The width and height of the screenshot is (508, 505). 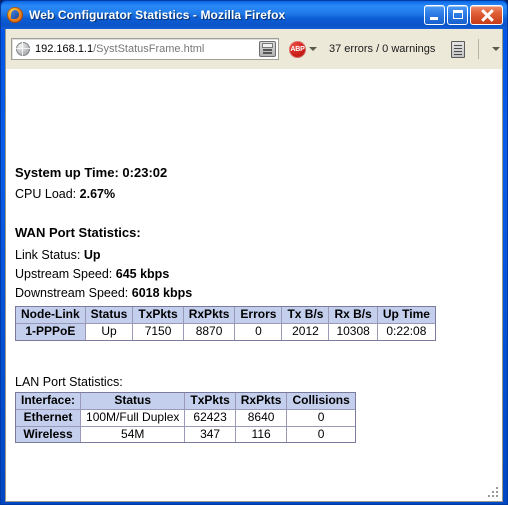 I want to click on system-up-time-value: 0:23:02, so click(x=145, y=172).